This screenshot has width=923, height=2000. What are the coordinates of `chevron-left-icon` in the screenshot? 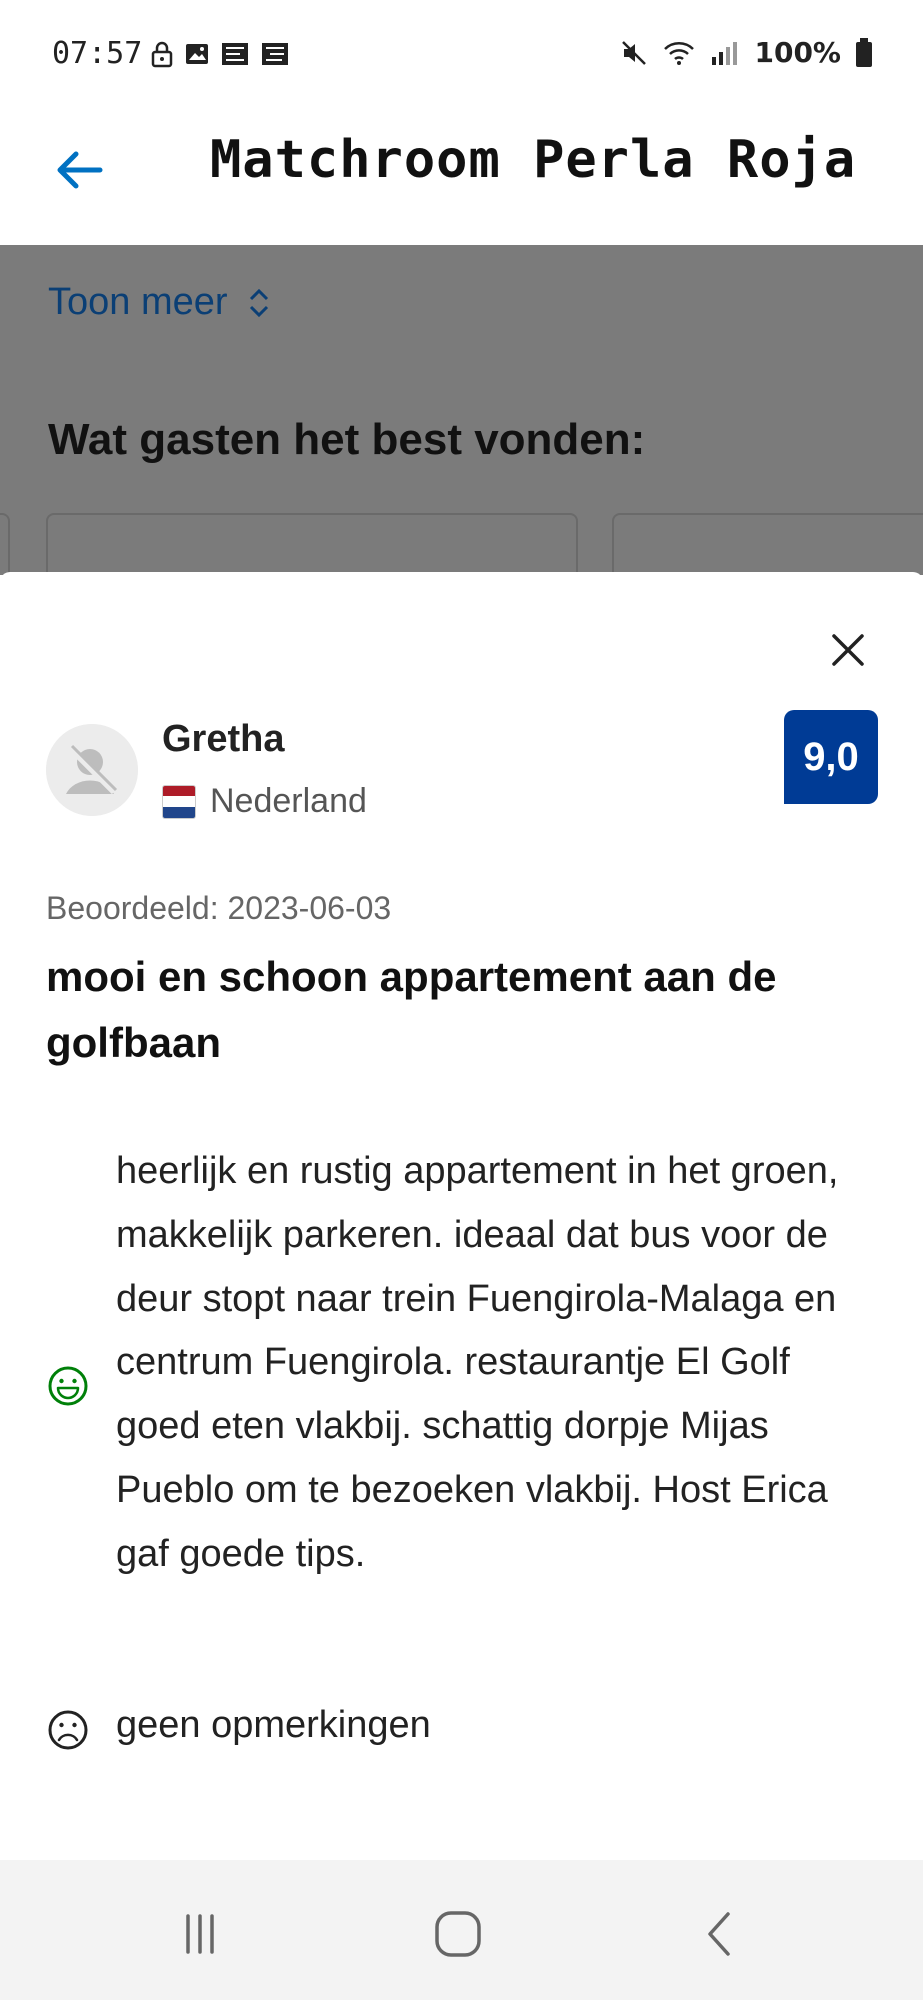 It's located at (719, 1934).